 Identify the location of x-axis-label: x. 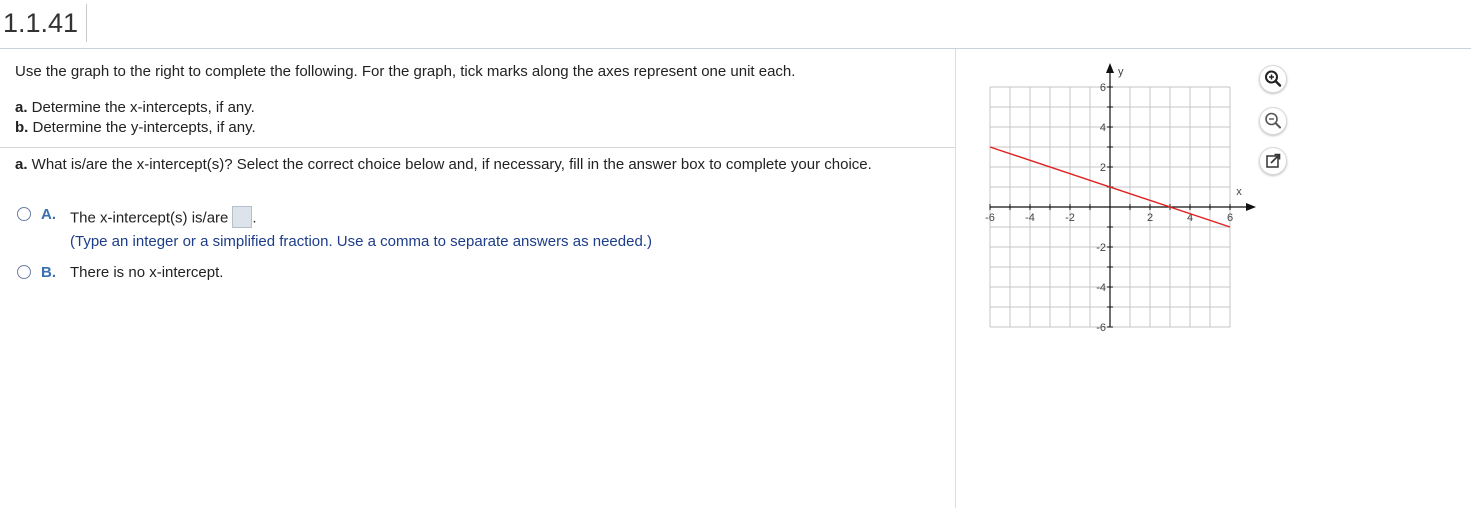
(1239, 192).